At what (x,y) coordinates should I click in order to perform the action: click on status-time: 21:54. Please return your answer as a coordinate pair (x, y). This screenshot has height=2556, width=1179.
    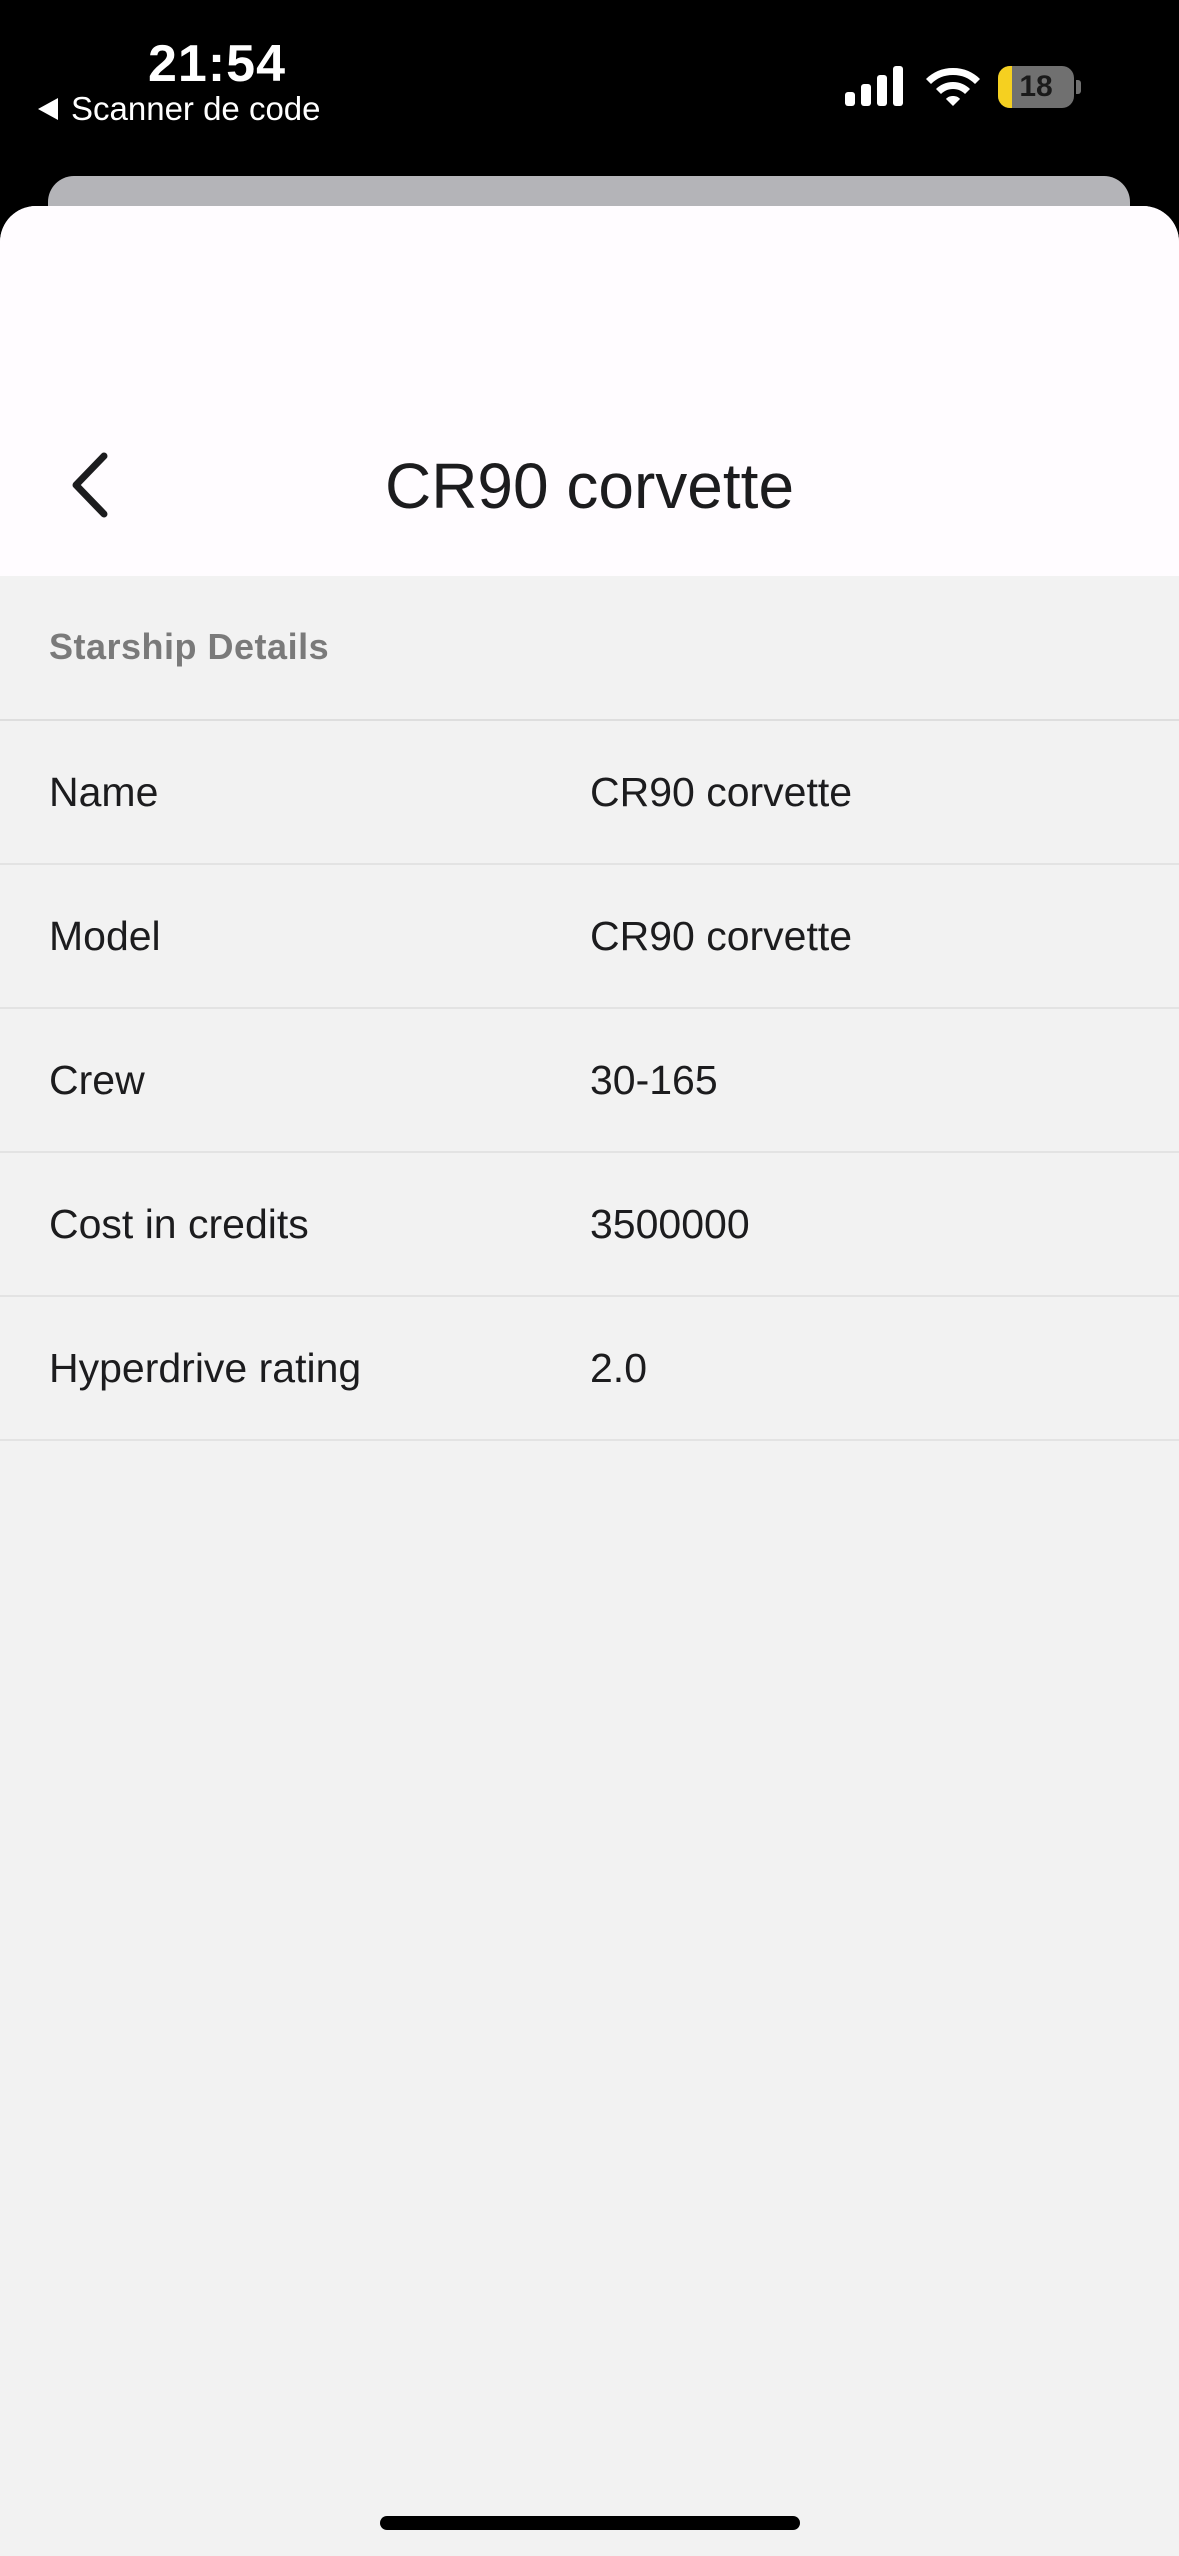
    Looking at the image, I should click on (217, 64).